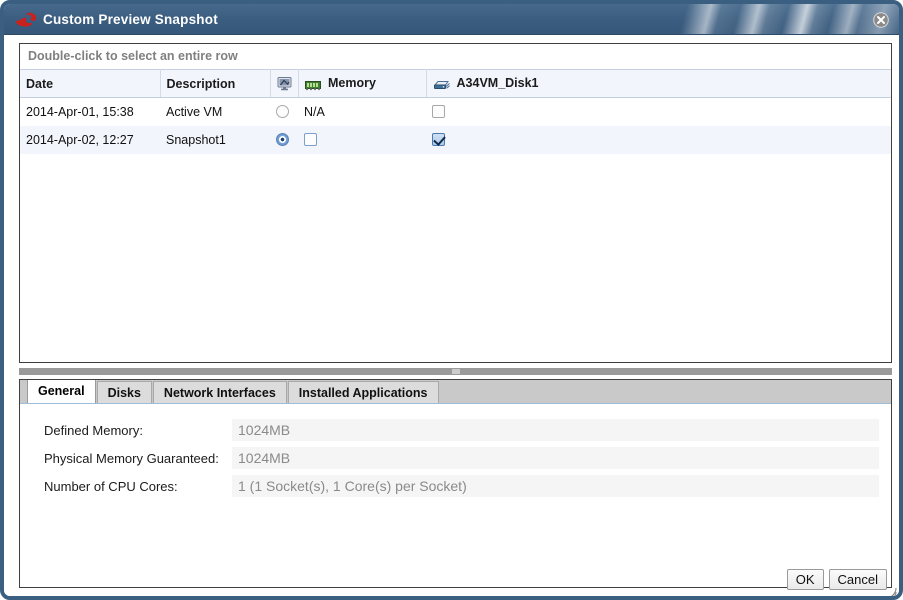 The width and height of the screenshot is (903, 600). I want to click on tab-network-interfaces: Network Interfaces, so click(219, 392).